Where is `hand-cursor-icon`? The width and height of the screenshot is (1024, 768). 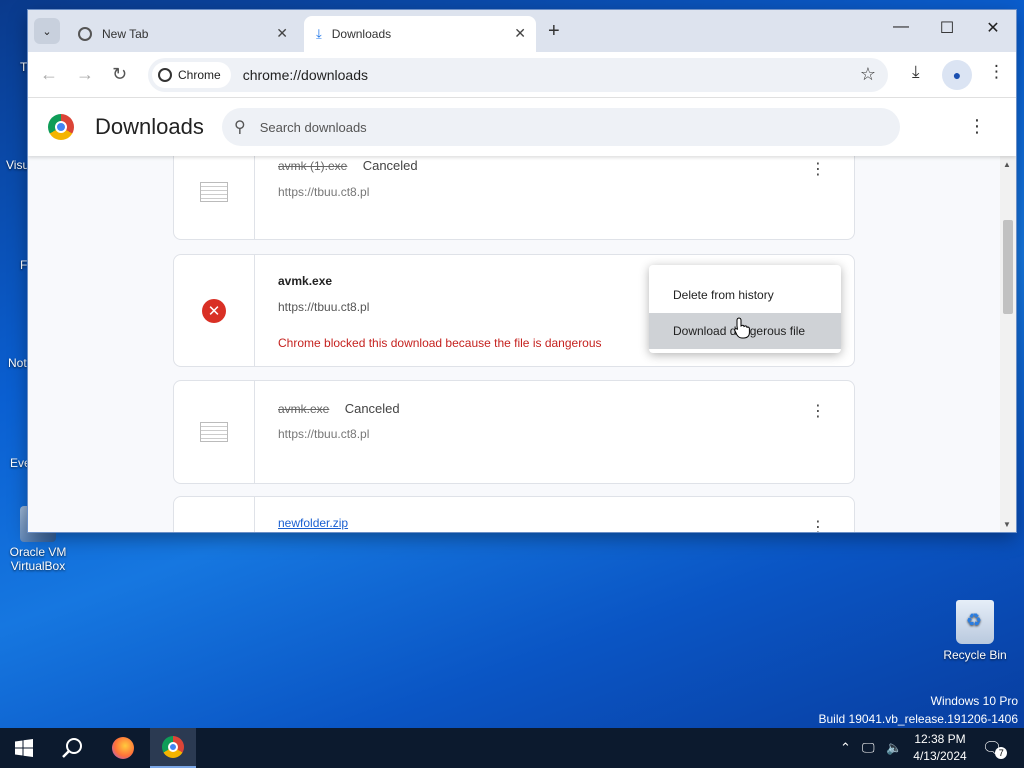
hand-cursor-icon is located at coordinates (742, 328).